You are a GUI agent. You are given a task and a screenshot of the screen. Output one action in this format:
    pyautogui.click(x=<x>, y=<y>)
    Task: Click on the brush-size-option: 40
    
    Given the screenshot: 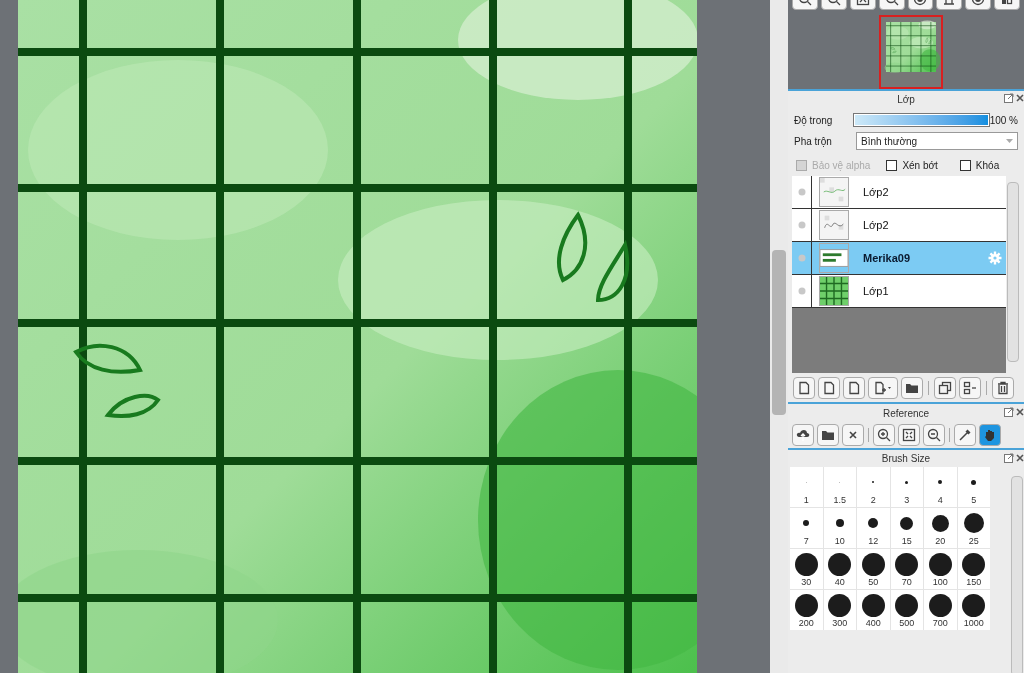 What is the action you would take?
    pyautogui.click(x=839, y=569)
    